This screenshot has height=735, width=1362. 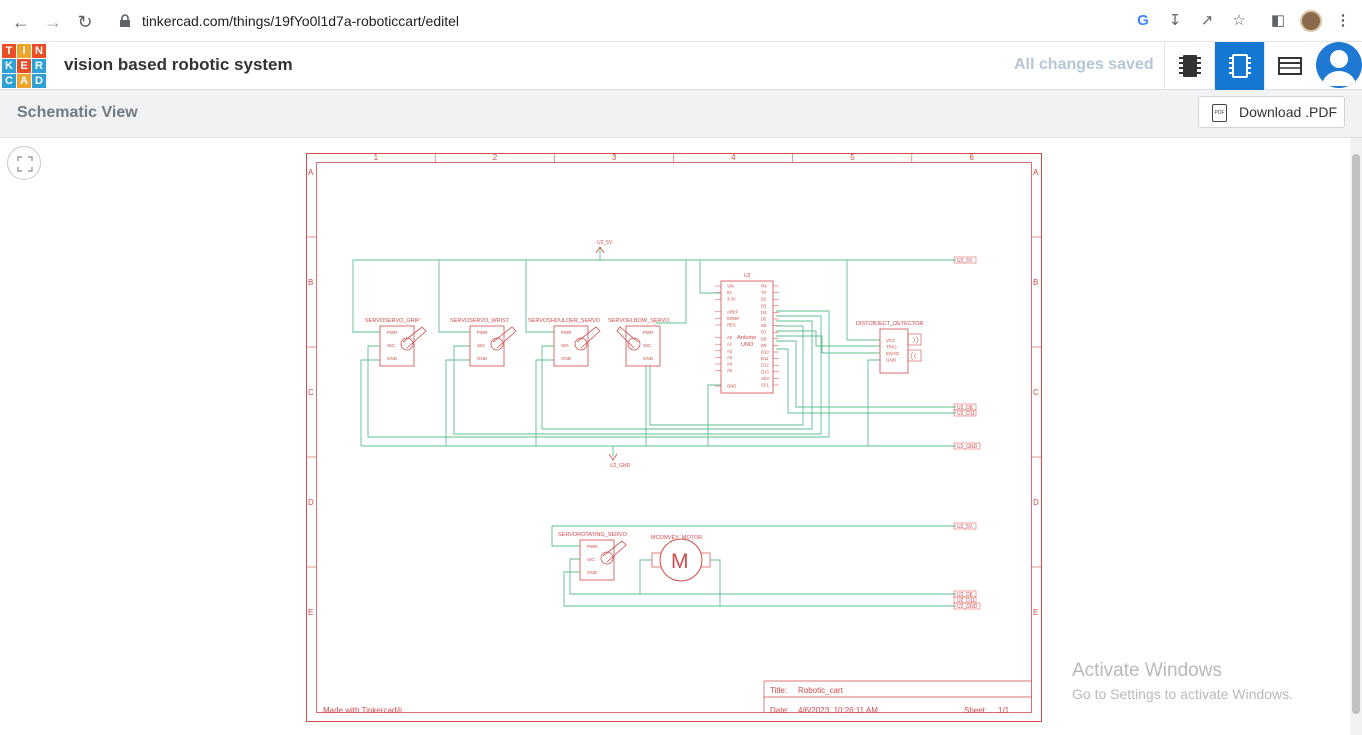 I want to click on rotating-servo: SERVOROTATING_SERVO PWR SIG GND, so click(x=593, y=556).